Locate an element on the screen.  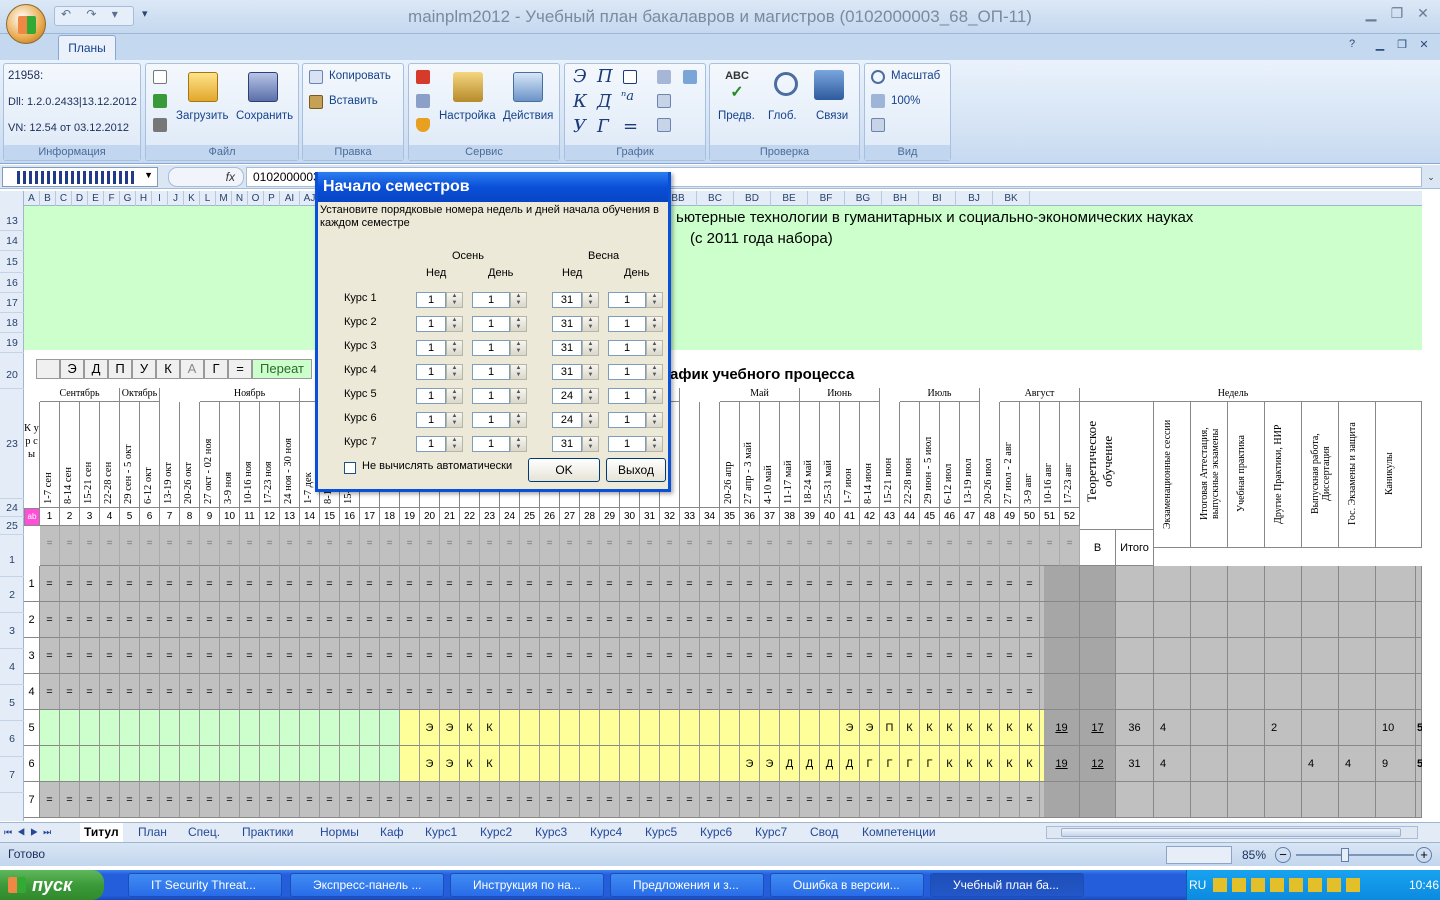
symbol-g: Г is located at coordinates (603, 126).